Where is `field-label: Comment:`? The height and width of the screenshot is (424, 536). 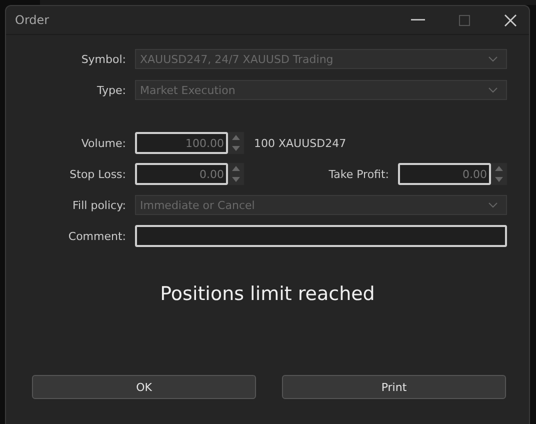 field-label: Comment: is located at coordinates (97, 236).